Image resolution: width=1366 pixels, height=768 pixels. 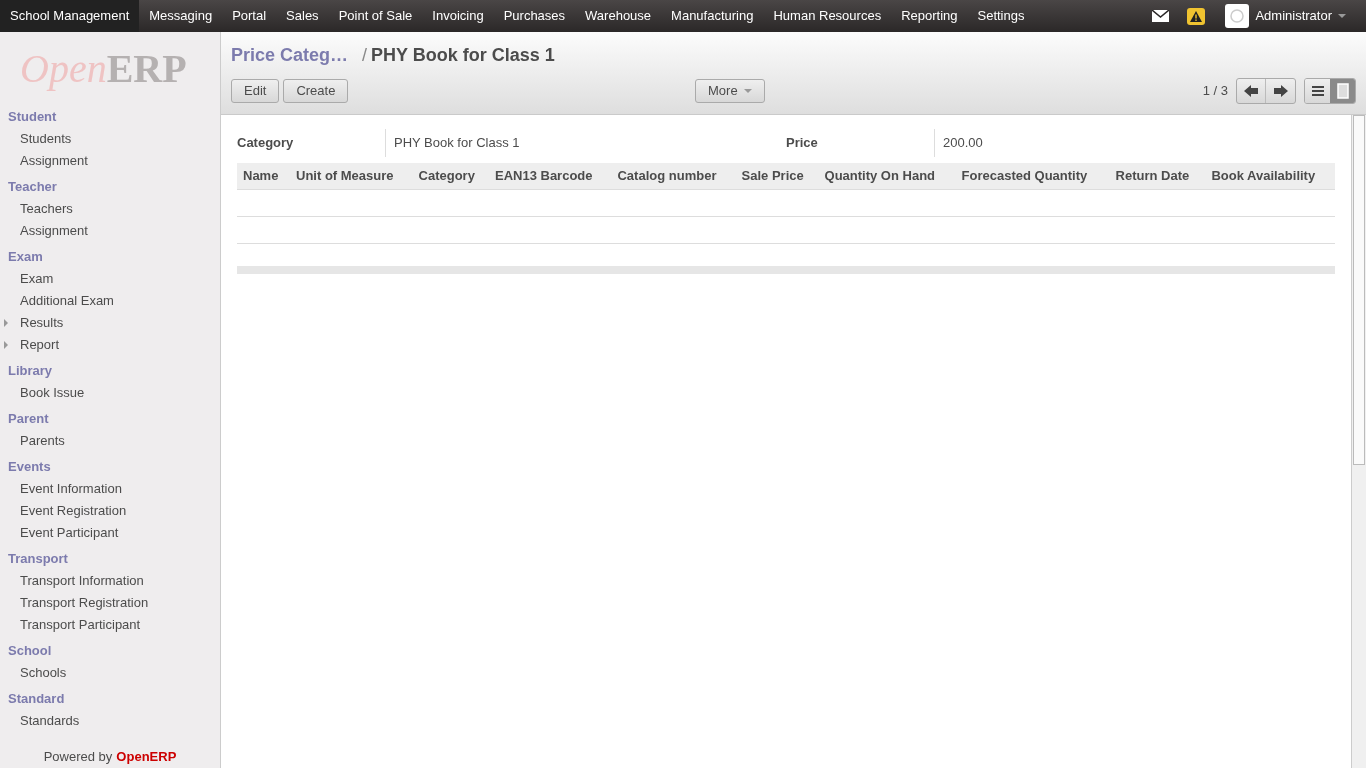 What do you see at coordinates (28, 419) in the screenshot?
I see `sidebar-section-title: Parent` at bounding box center [28, 419].